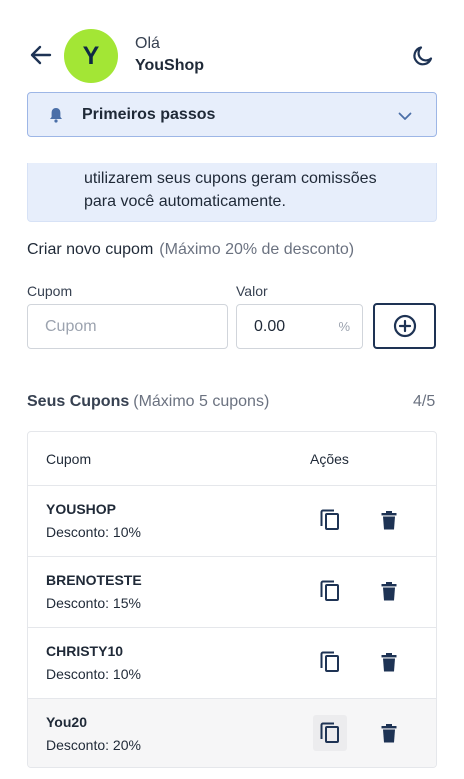 The width and height of the screenshot is (464, 779). What do you see at coordinates (78, 401) in the screenshot?
I see `coupons-title: Seus Cupons` at bounding box center [78, 401].